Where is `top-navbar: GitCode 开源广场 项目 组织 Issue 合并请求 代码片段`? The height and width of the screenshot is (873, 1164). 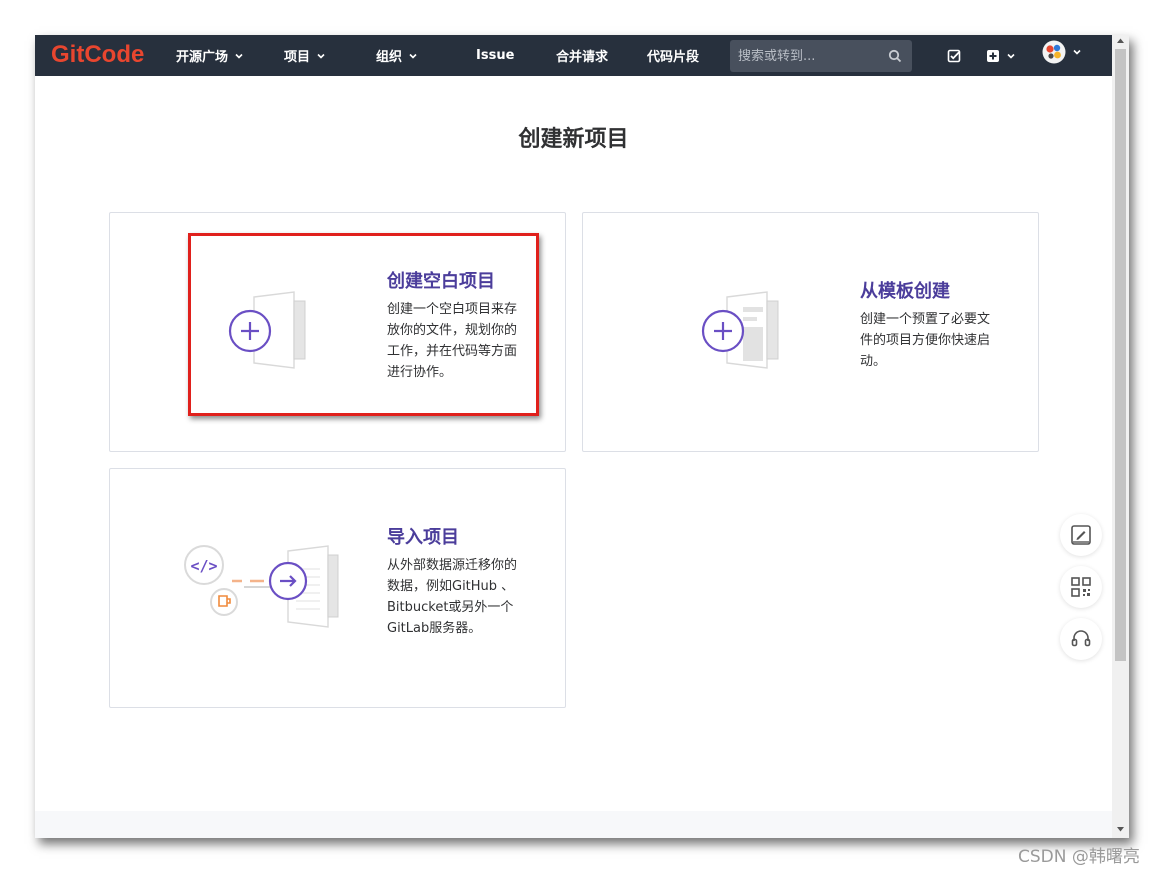
top-navbar: GitCode 开源广场 项目 组织 Issue 合并请求 代码片段 is located at coordinates (573, 55).